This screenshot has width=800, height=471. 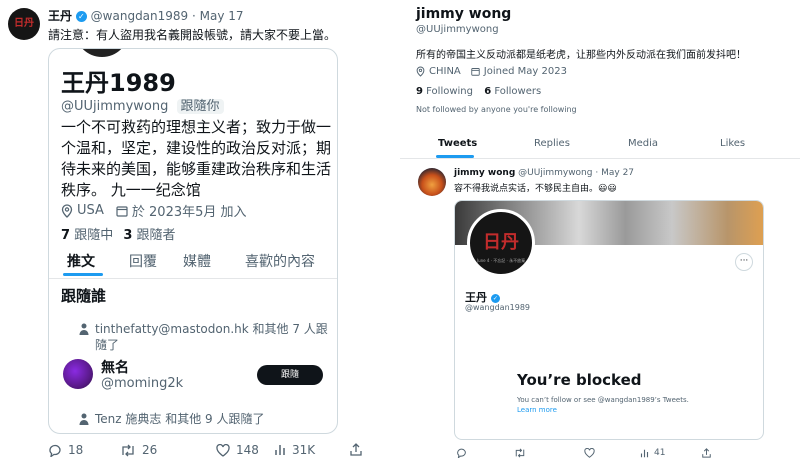 What do you see at coordinates (65, 235) in the screenshot?
I see `card-following-count: 7` at bounding box center [65, 235].